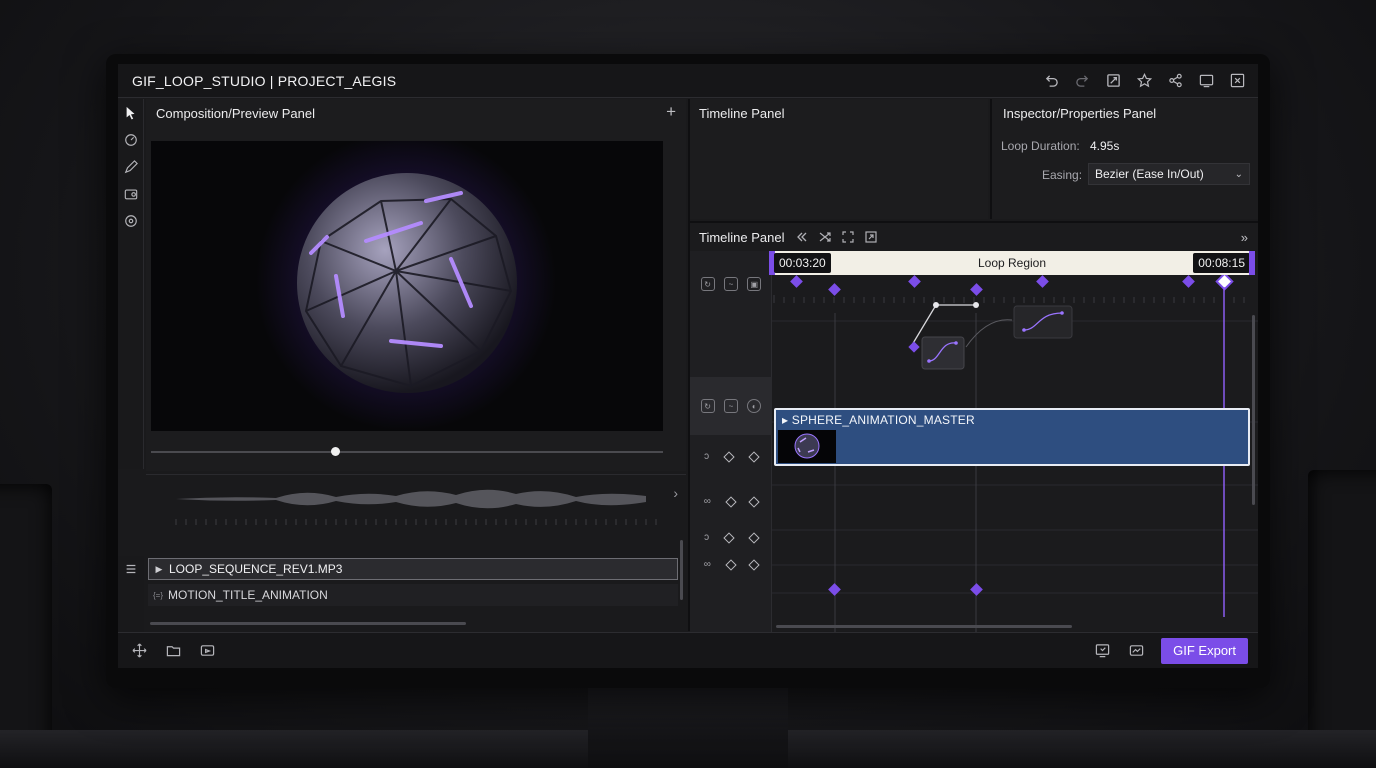 The height and width of the screenshot is (768, 1376). Describe the element at coordinates (1040, 146) in the screenshot. I see `loop-duration-label: Loop Duration:` at that location.